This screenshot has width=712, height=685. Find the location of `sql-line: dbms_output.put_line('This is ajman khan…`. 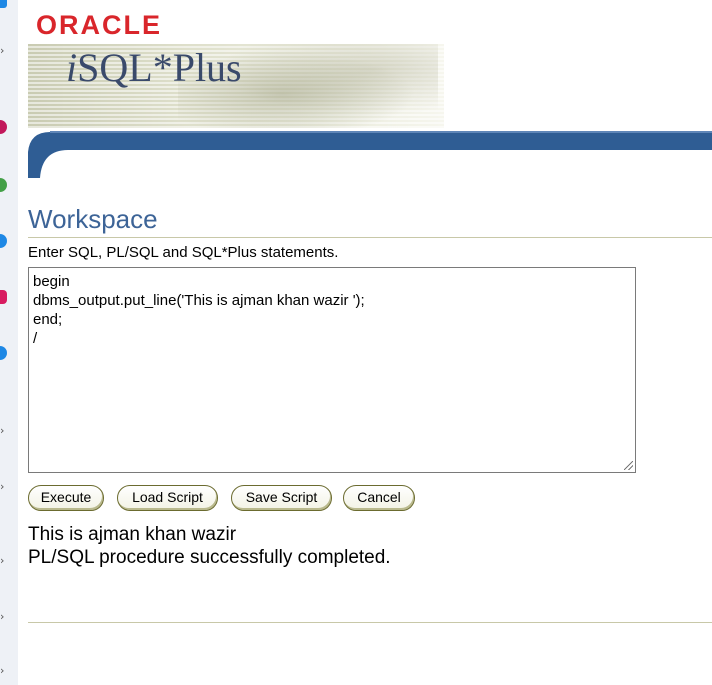

sql-line: dbms_output.put_line('This is ajman khan… is located at coordinates (199, 300).